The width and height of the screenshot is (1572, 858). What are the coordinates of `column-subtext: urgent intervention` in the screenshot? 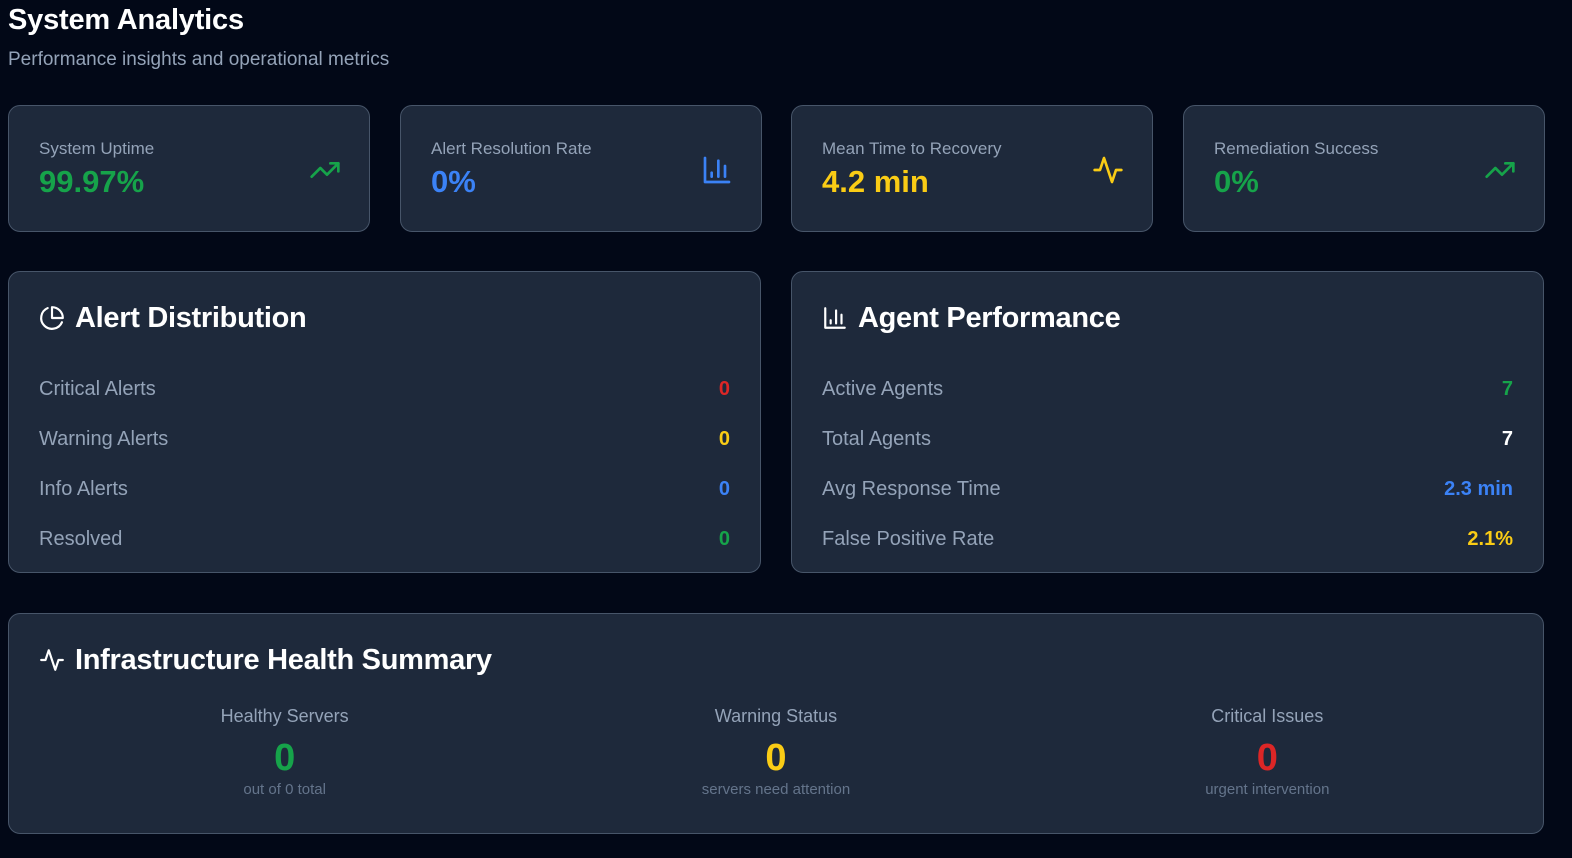 It's located at (1267, 789).